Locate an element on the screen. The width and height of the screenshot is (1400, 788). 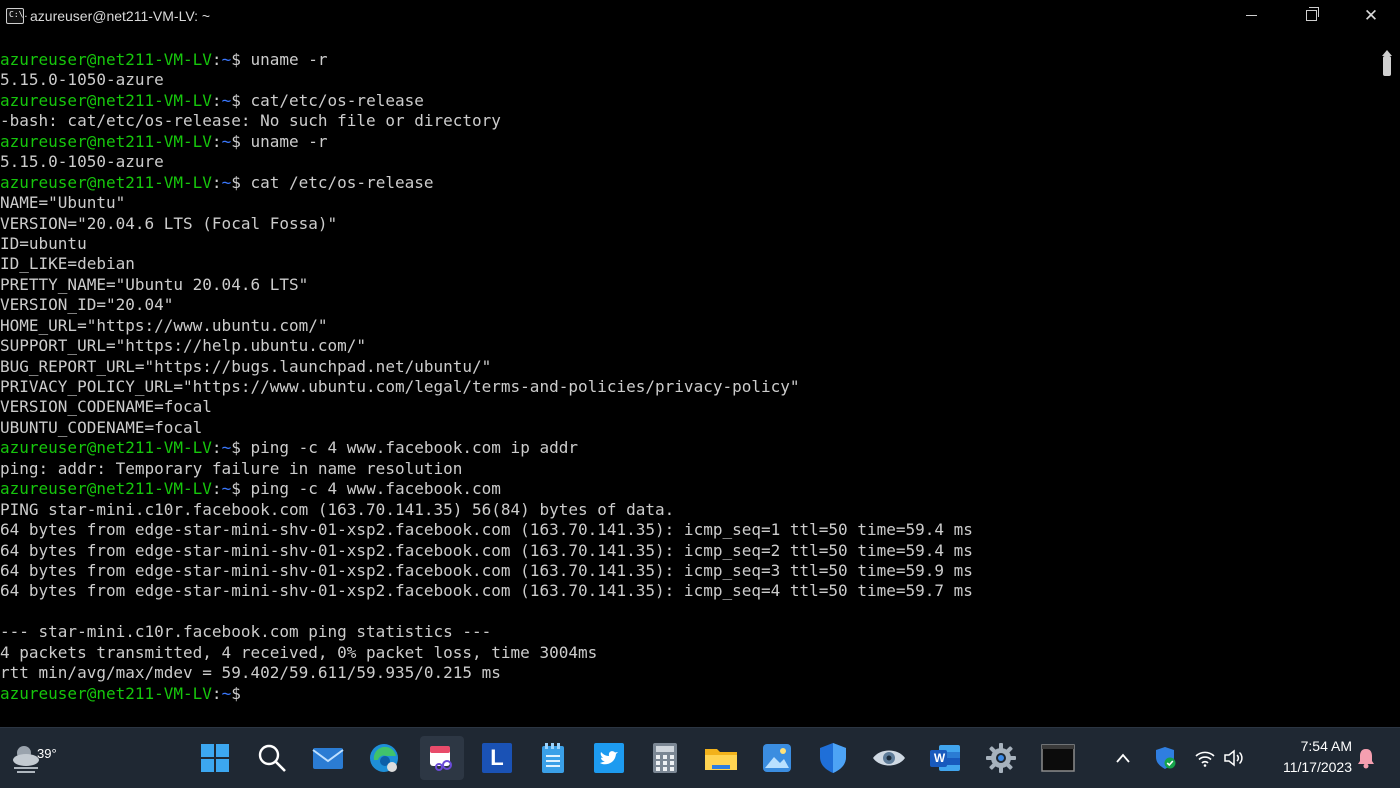
file-explorer-button is located at coordinates (721, 758).